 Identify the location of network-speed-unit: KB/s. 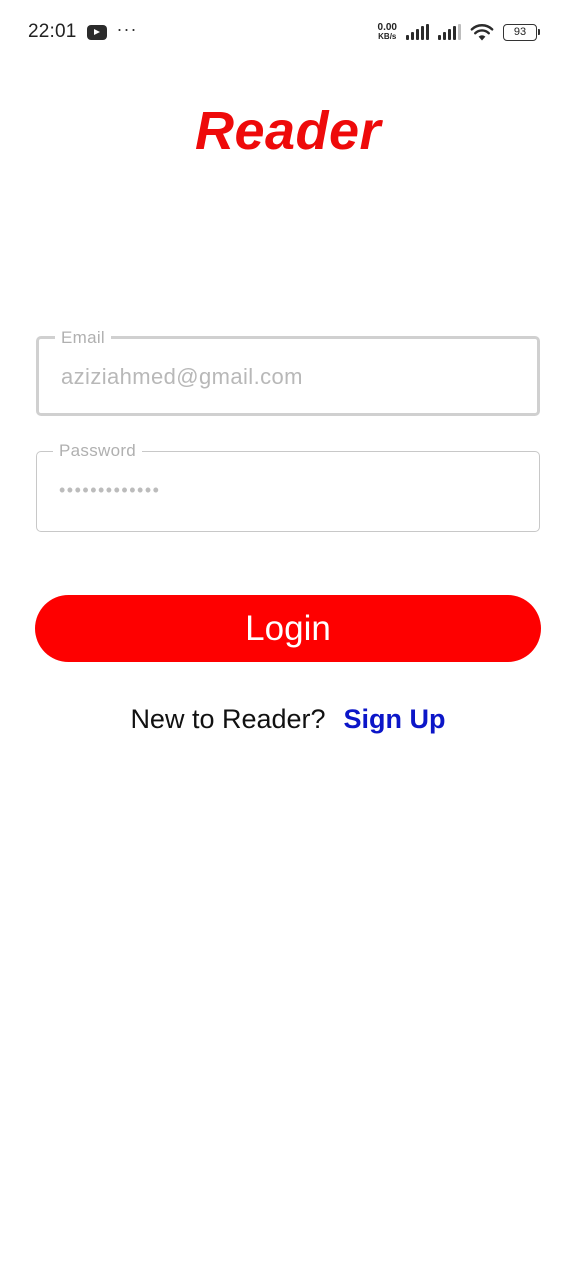
(387, 36).